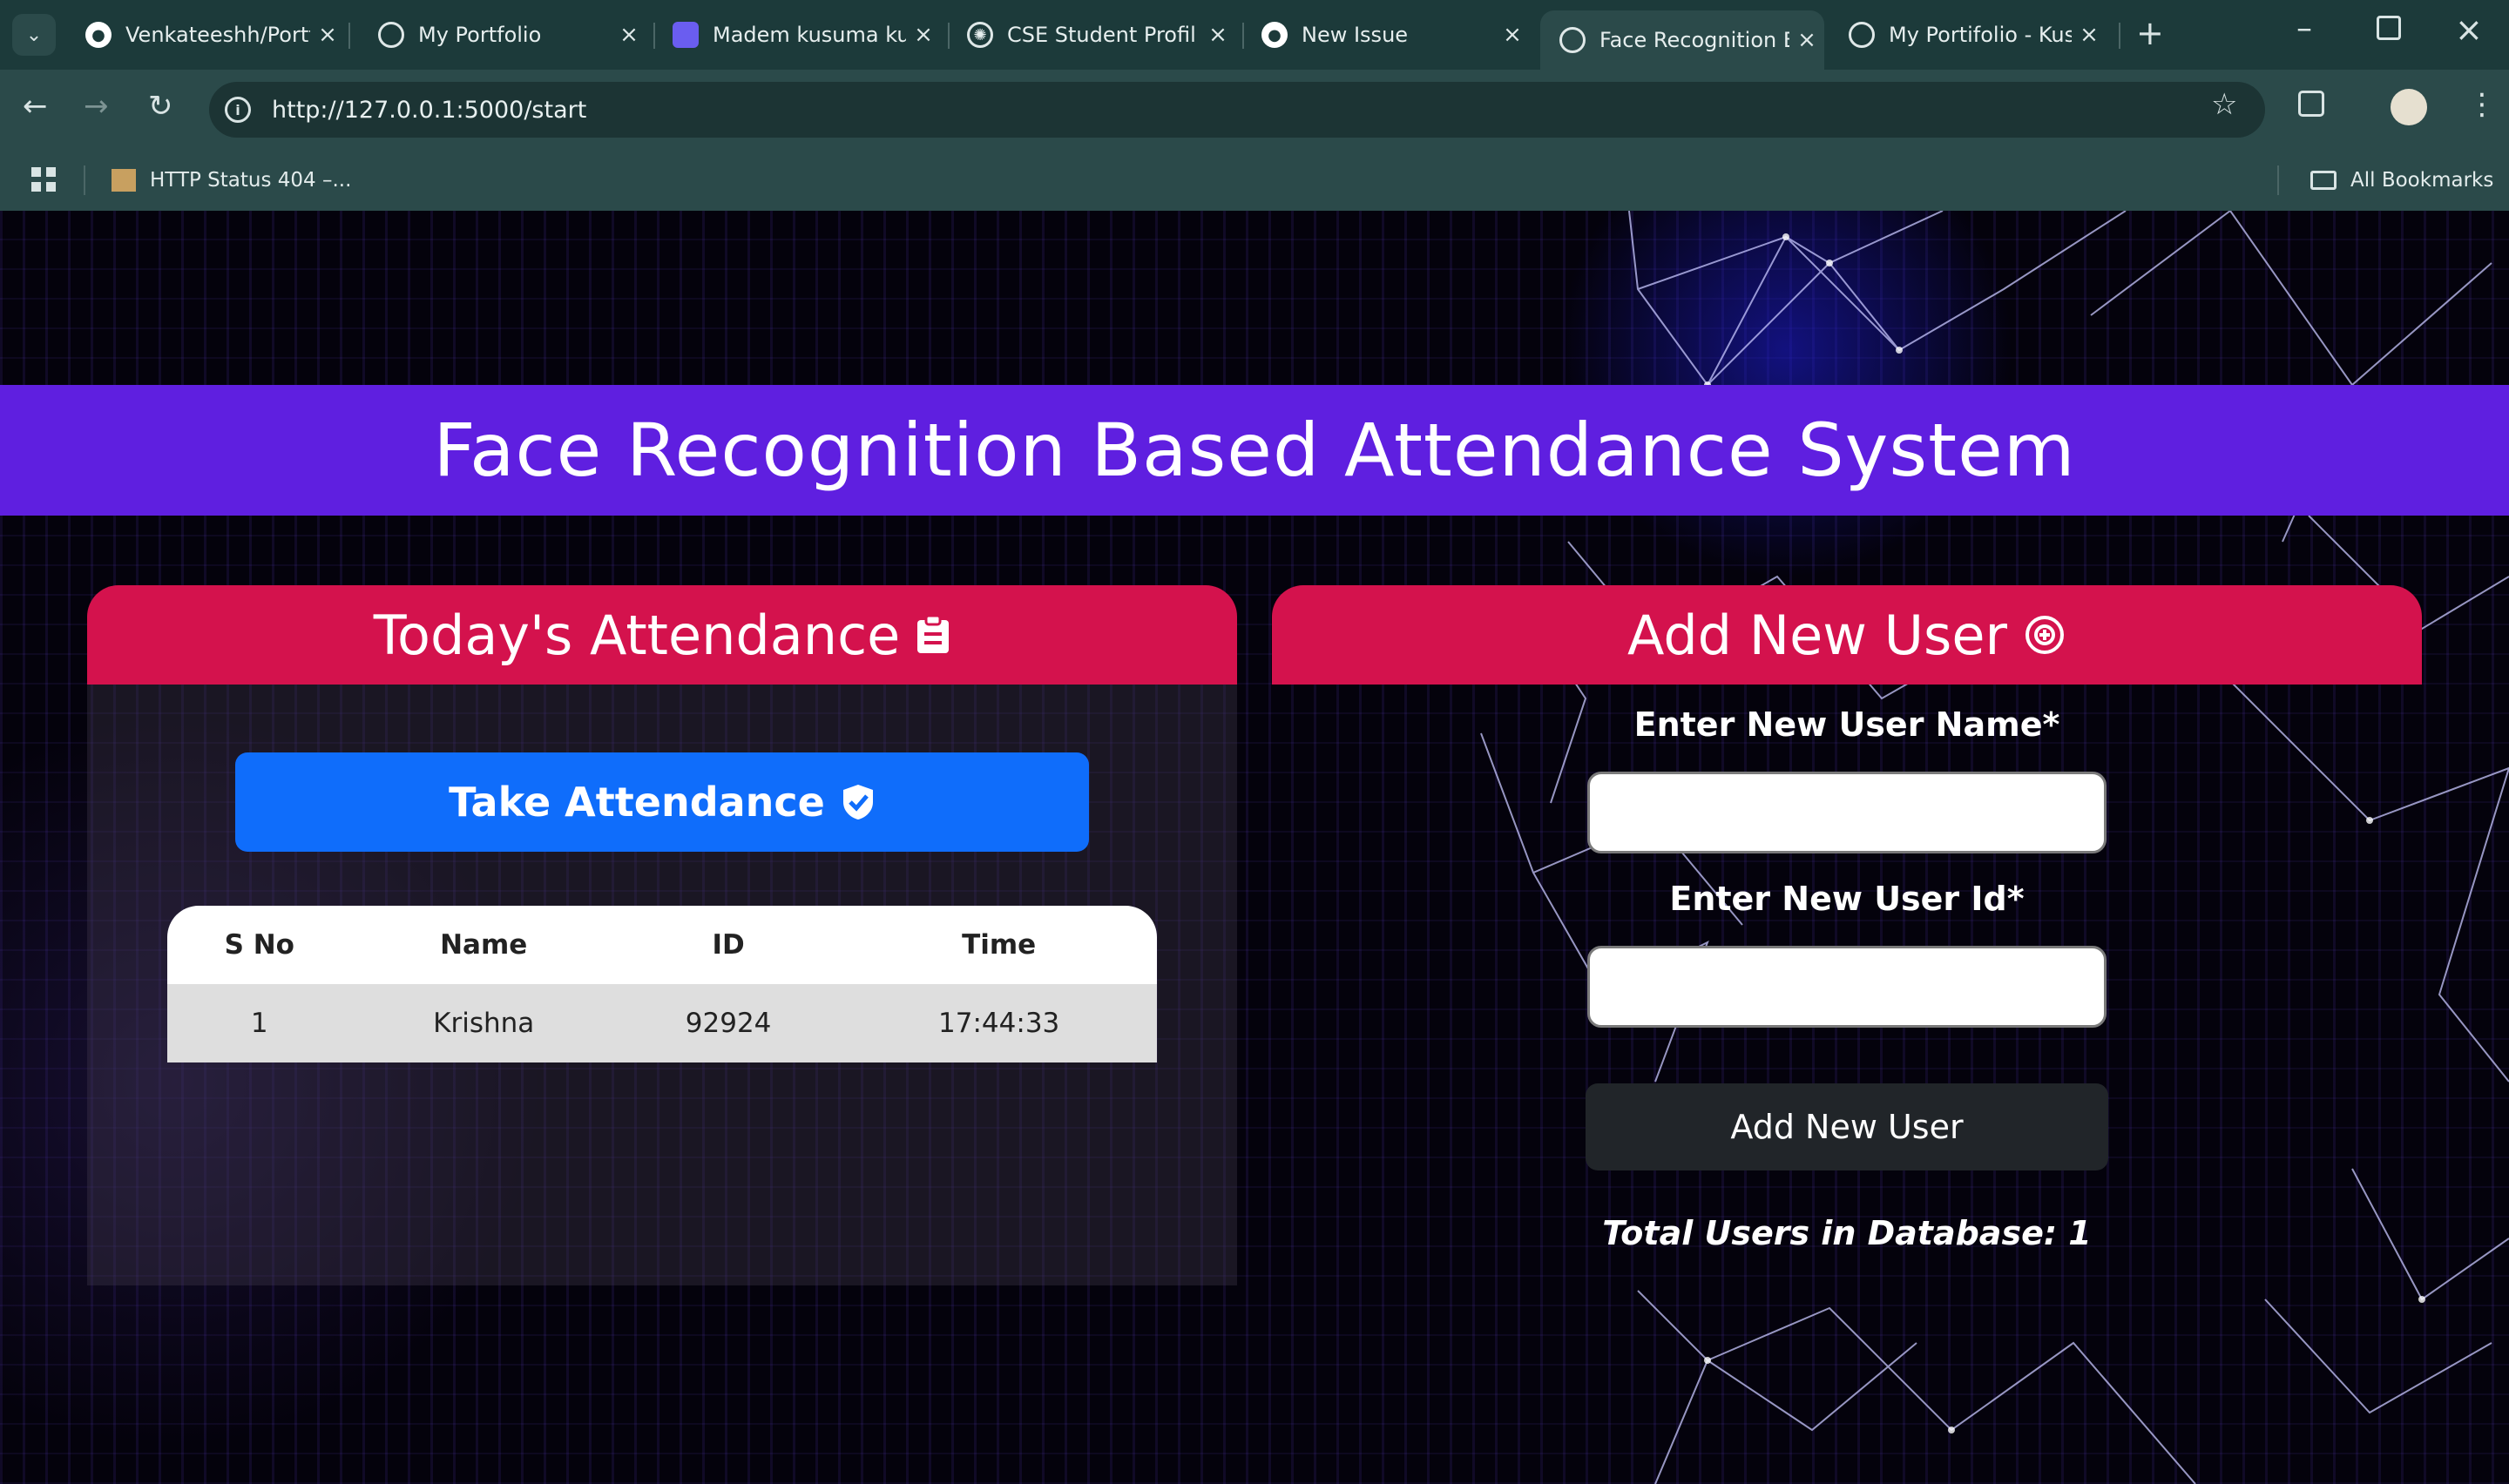 This screenshot has width=2509, height=1484. Describe the element at coordinates (483, 1023) in the screenshot. I see `cell-name: Krishna` at that location.